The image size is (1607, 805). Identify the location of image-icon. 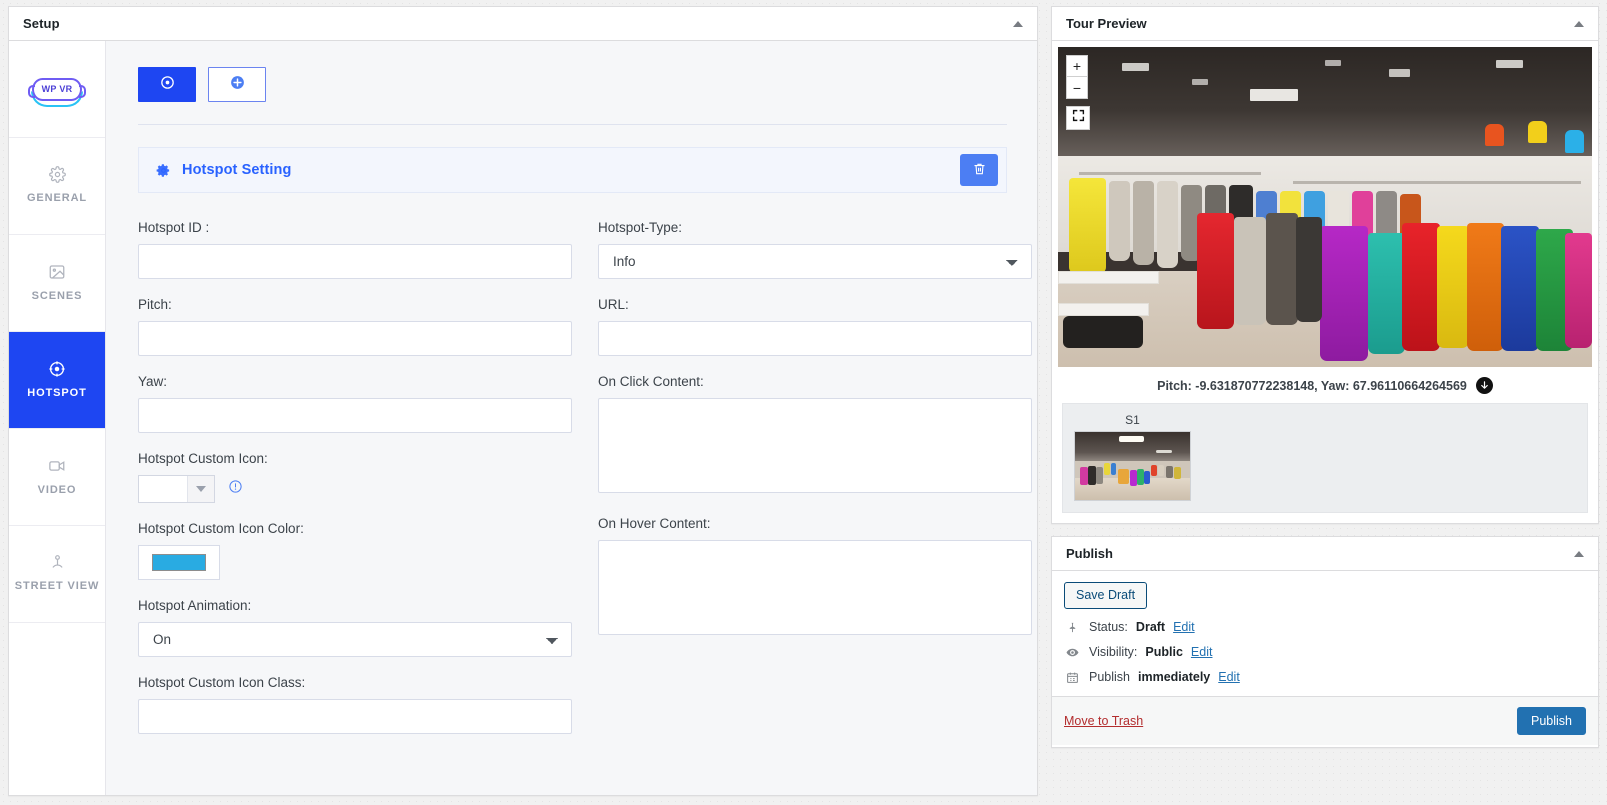
(57, 272).